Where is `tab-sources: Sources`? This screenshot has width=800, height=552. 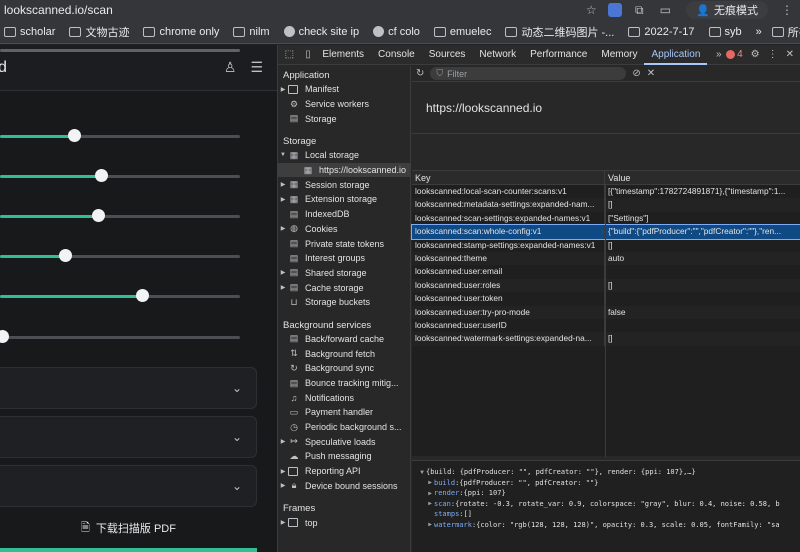 tab-sources: Sources is located at coordinates (447, 55).